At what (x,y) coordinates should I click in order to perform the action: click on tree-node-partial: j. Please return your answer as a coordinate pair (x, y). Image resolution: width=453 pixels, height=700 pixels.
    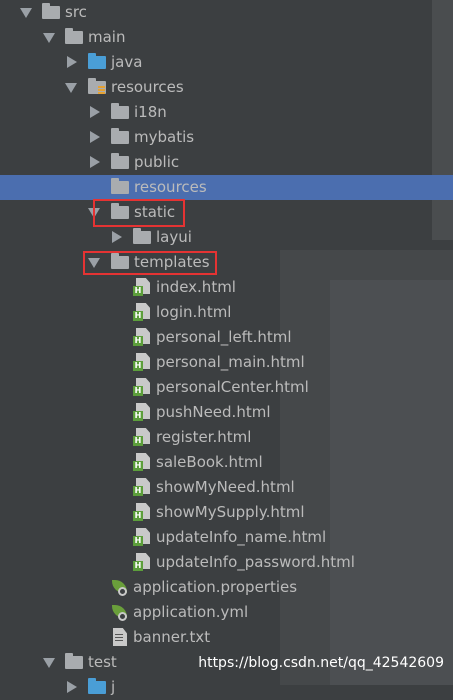
    Looking at the image, I should click on (226, 687).